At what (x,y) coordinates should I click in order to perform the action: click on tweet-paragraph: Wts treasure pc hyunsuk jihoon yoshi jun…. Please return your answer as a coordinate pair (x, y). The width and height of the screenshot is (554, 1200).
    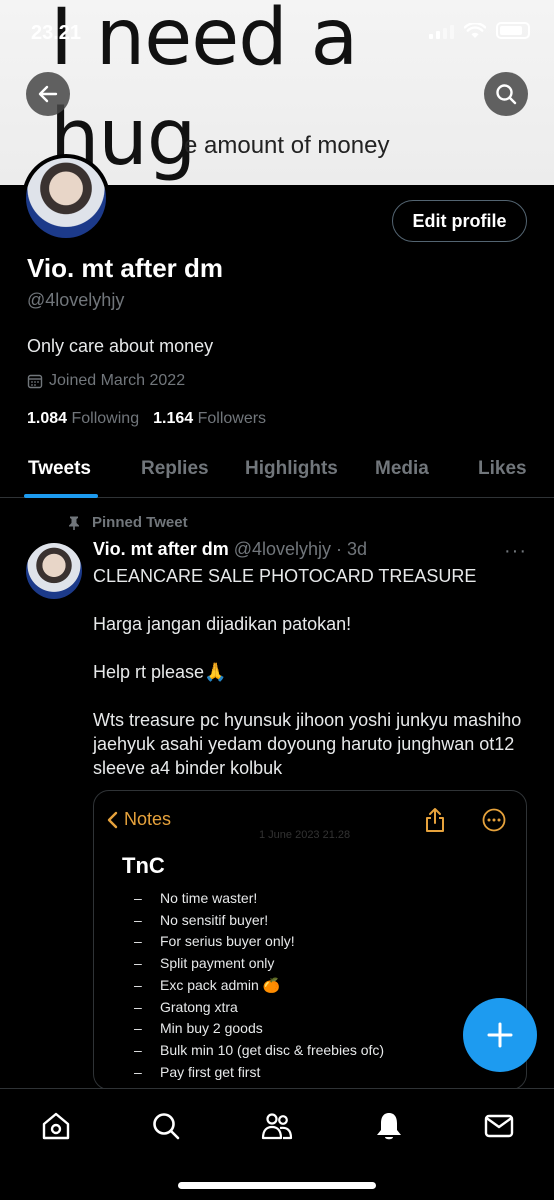
    Looking at the image, I should click on (307, 744).